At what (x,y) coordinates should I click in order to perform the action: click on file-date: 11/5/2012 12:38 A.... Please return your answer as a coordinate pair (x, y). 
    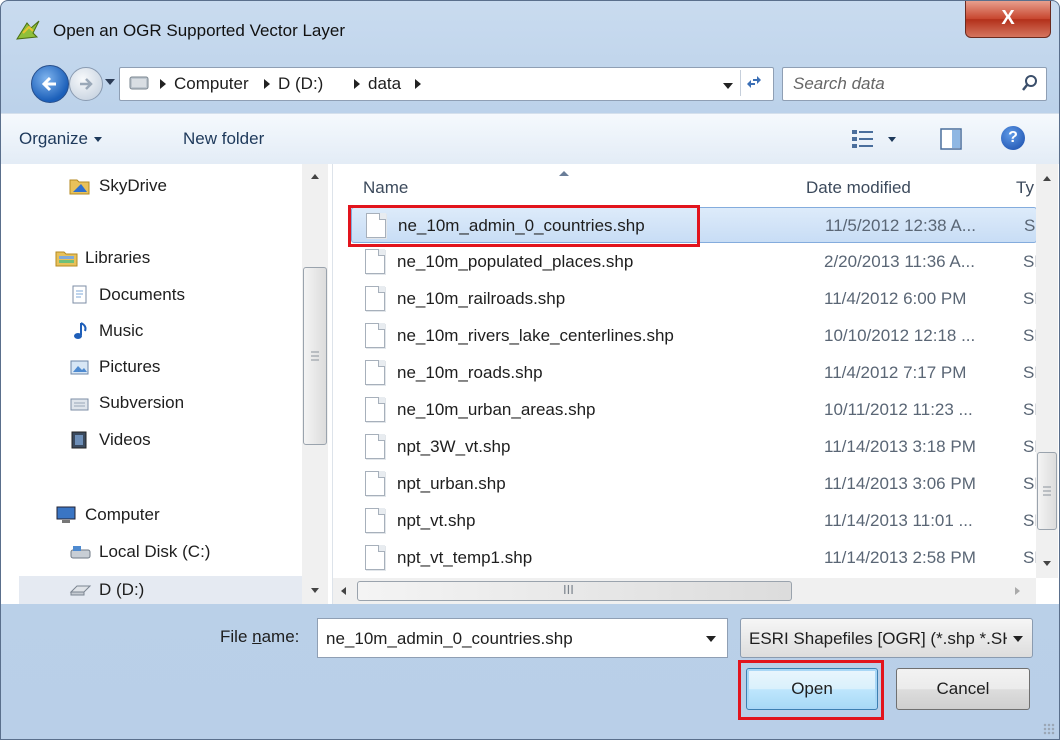
    Looking at the image, I should click on (900, 225).